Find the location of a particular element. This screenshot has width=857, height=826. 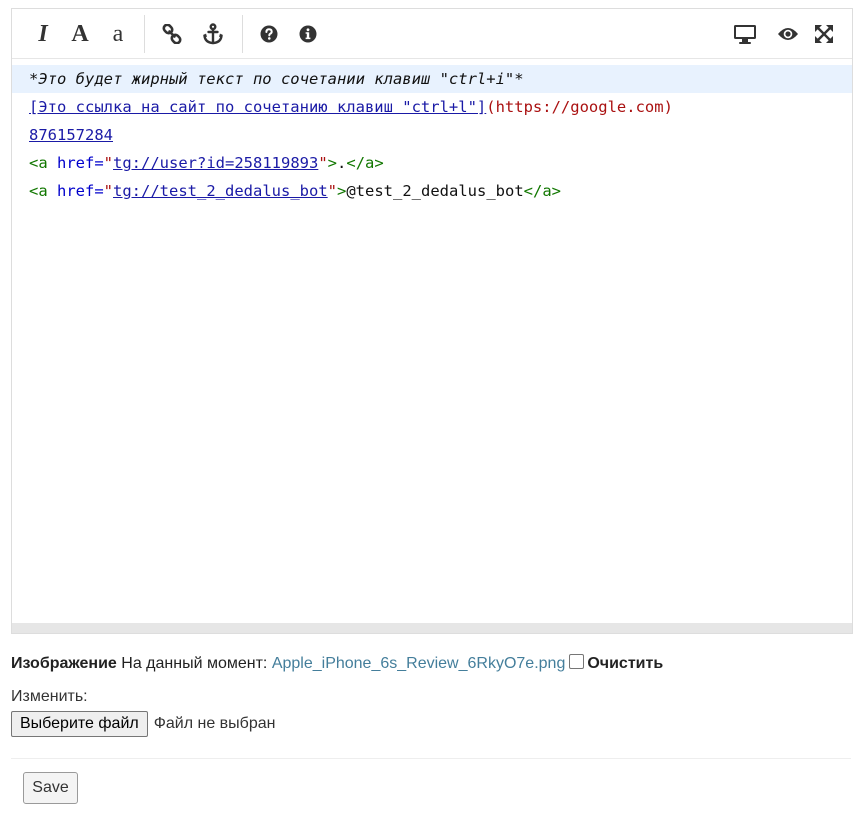

change-label: Изменить: is located at coordinates (49, 696).